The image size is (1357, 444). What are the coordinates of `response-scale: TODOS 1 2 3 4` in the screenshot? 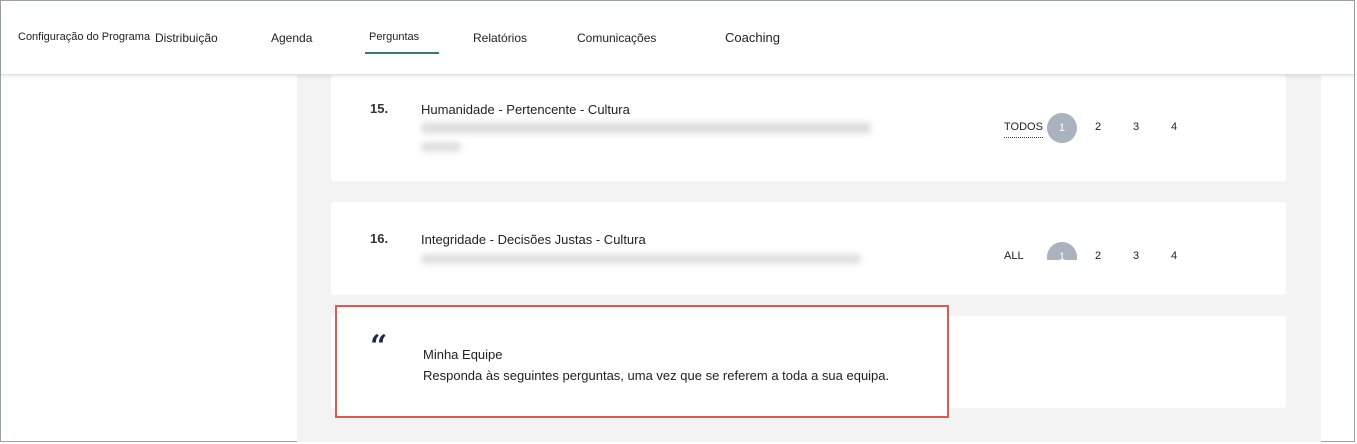 It's located at (1094, 133).